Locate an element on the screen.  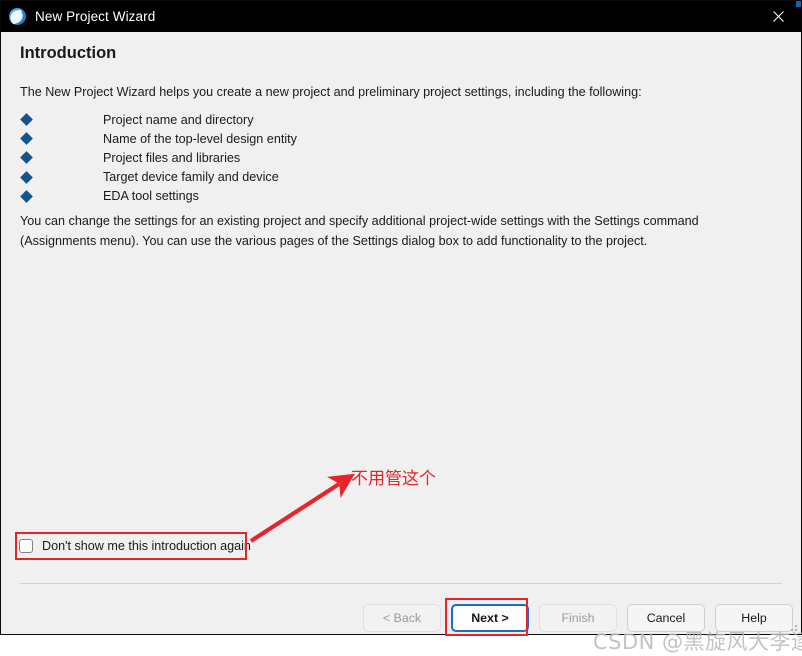
list-item-label: Project name and directory is located at coordinates (178, 119).